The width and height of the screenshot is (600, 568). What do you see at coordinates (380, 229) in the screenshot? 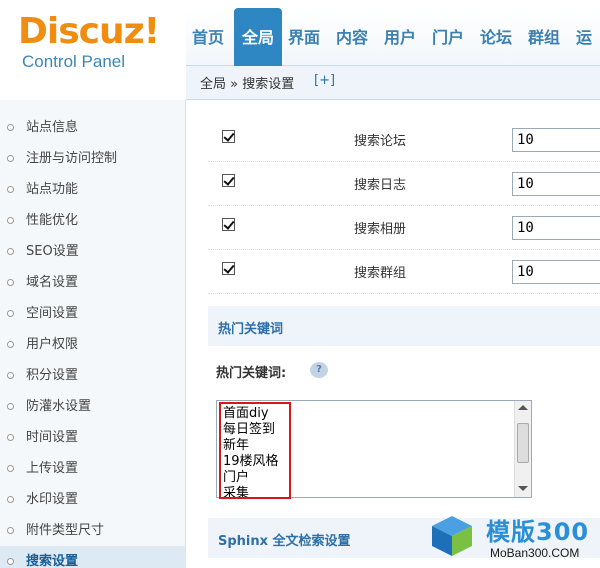
I see `search-row-label: 搜索相册` at bounding box center [380, 229].